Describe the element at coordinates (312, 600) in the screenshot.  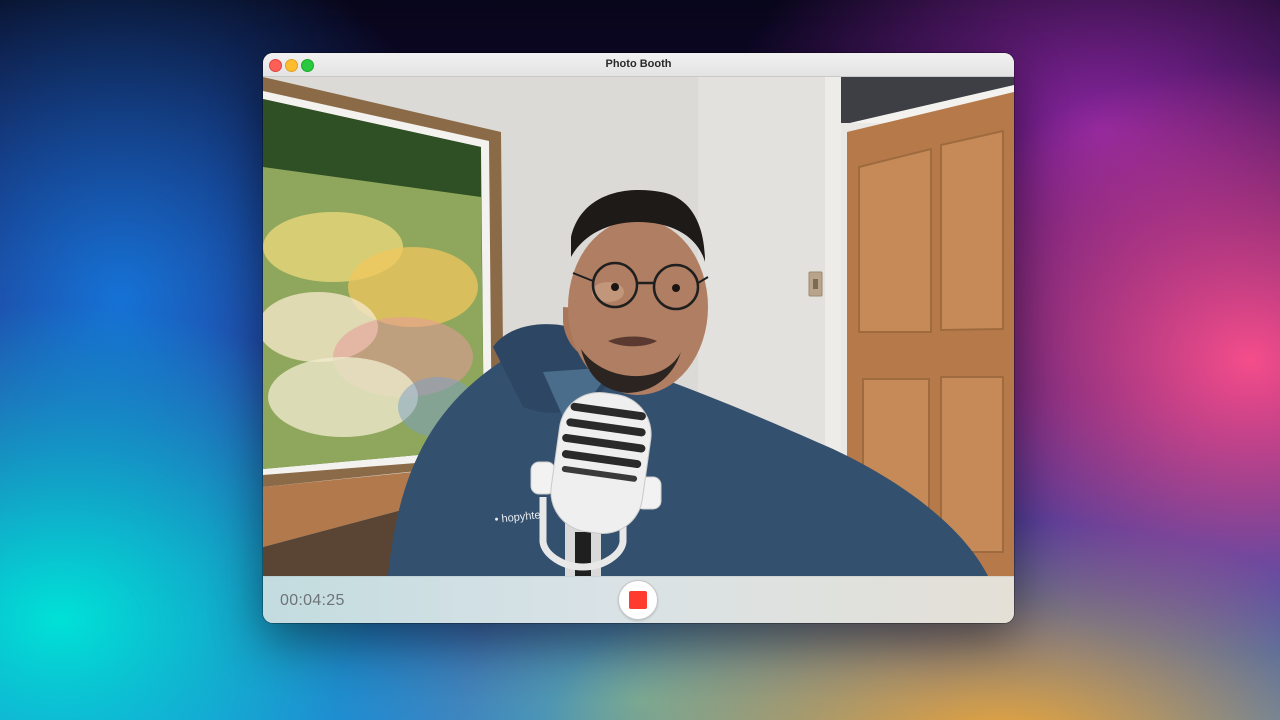
I see `recording-timer: 00:04:25` at that location.